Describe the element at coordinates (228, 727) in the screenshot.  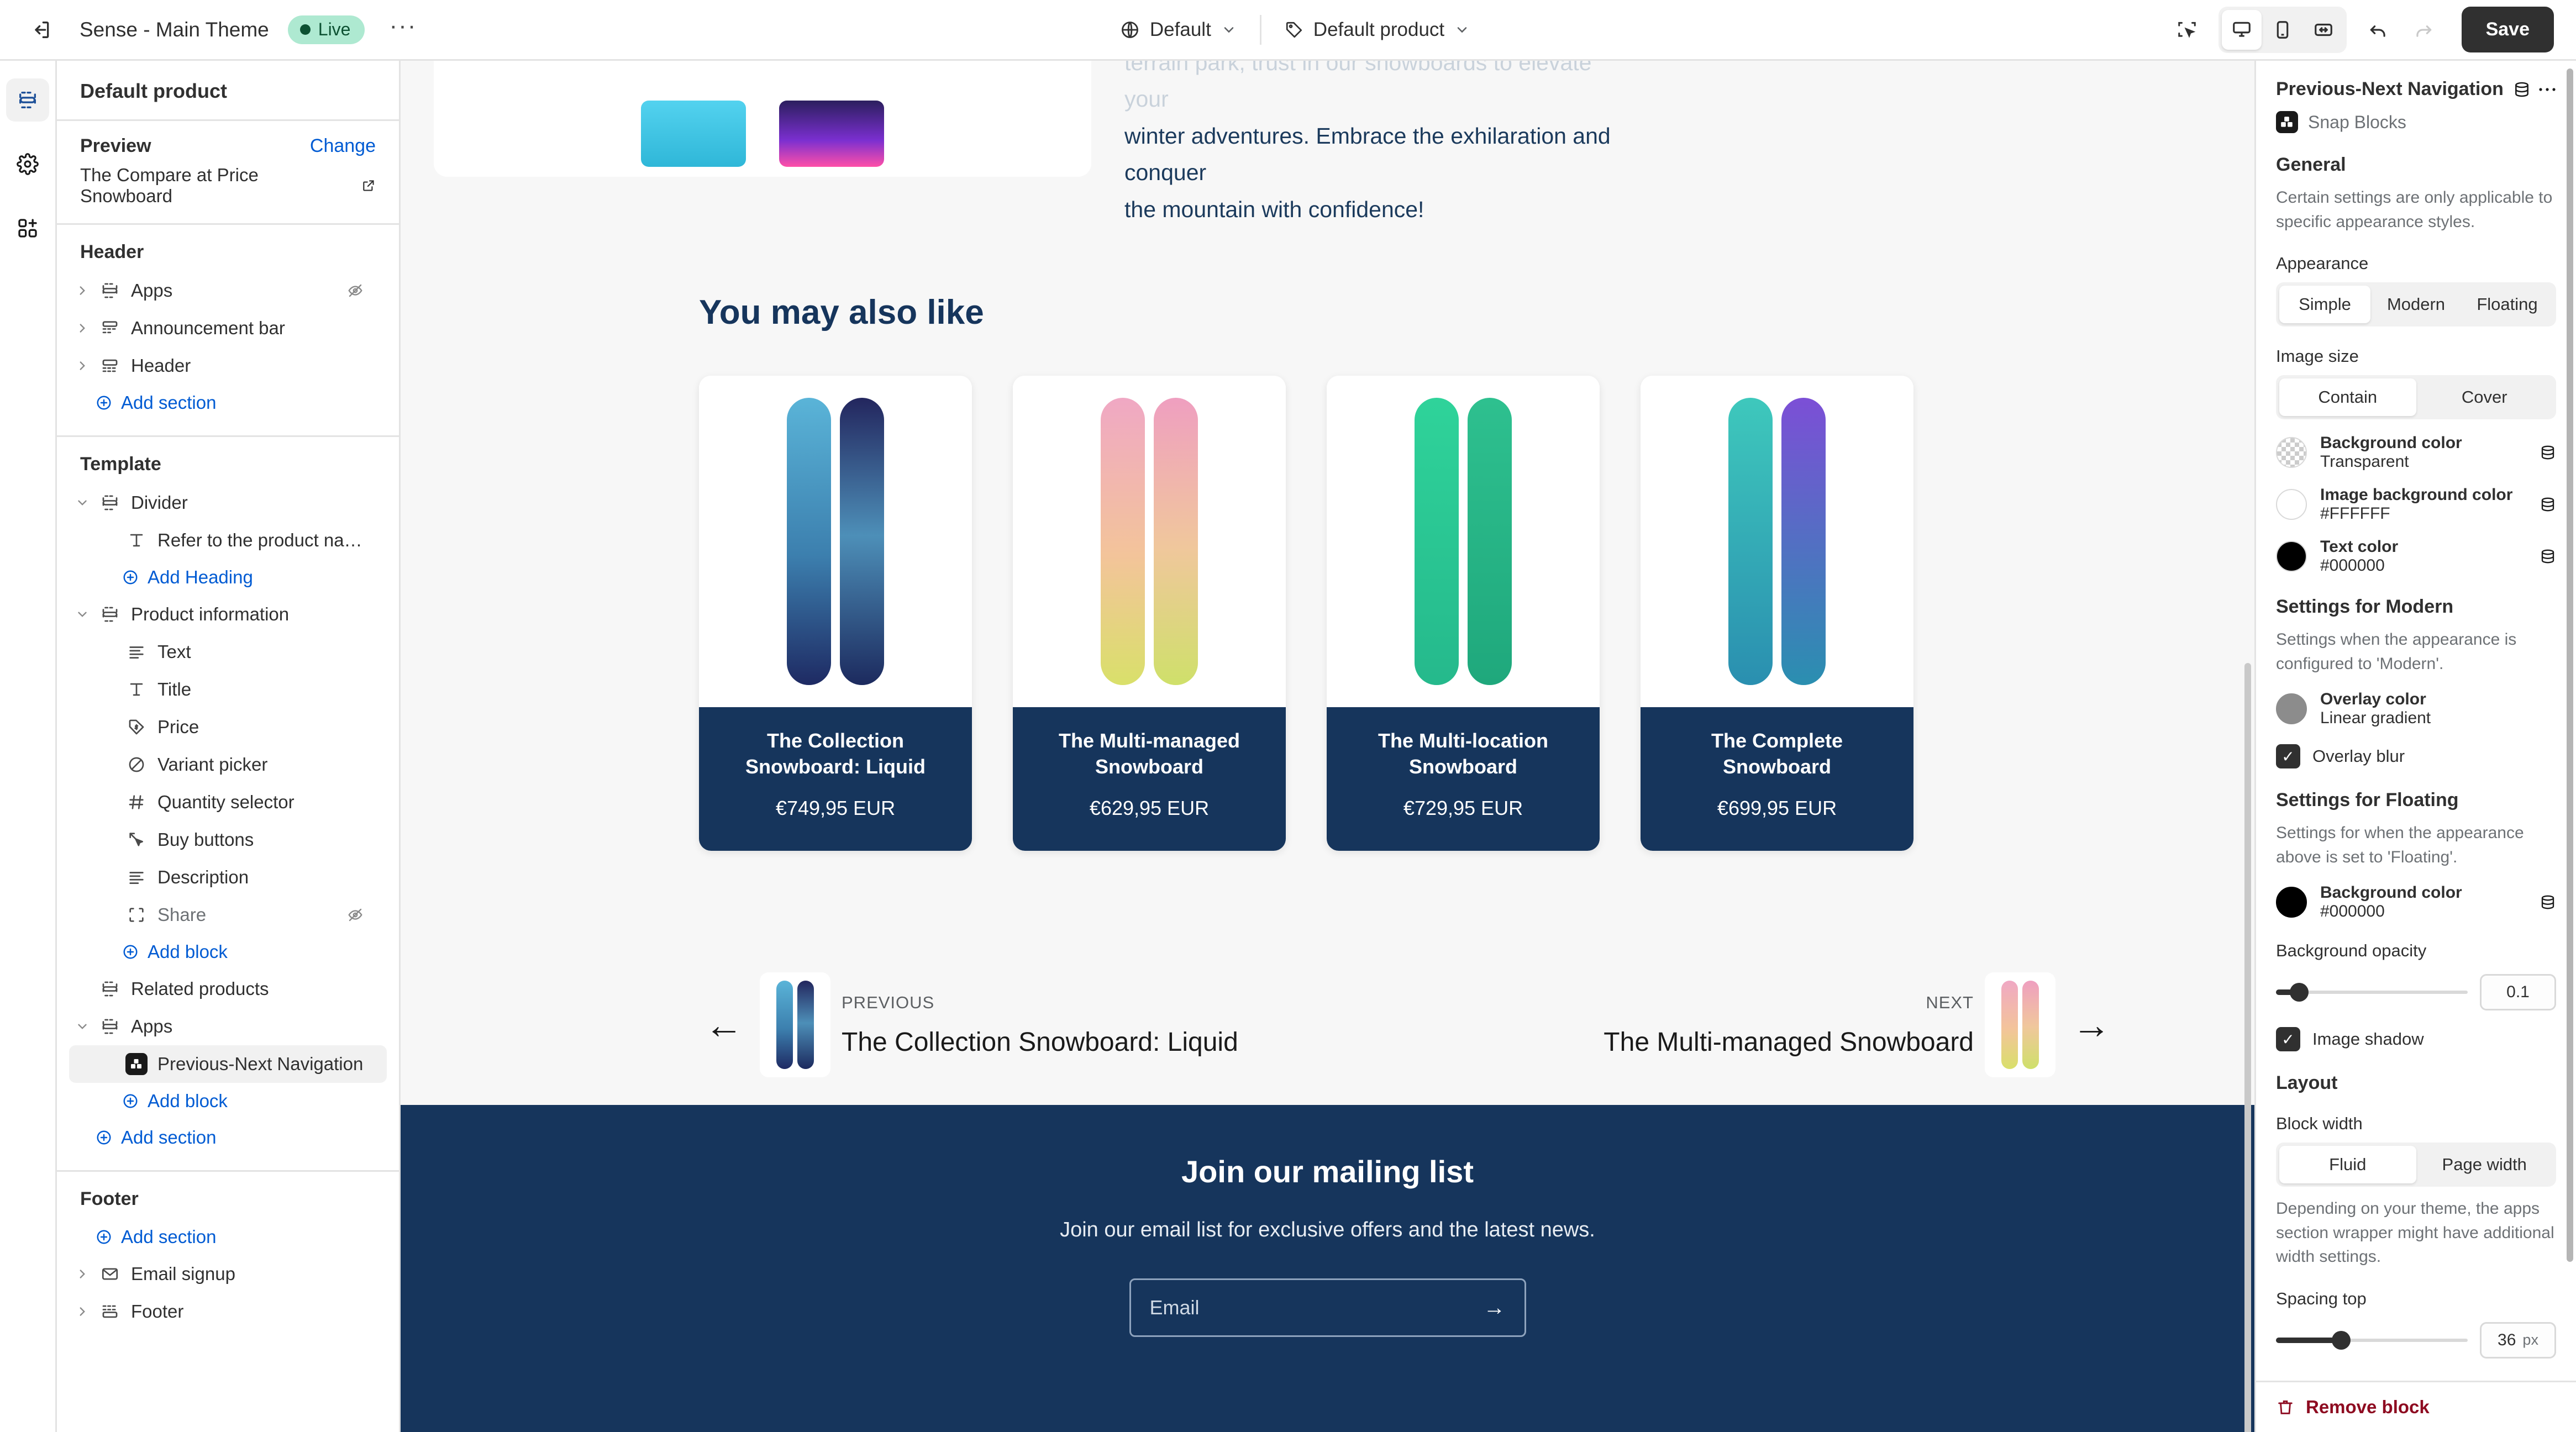
I see `sidebar-item-price: Price` at that location.